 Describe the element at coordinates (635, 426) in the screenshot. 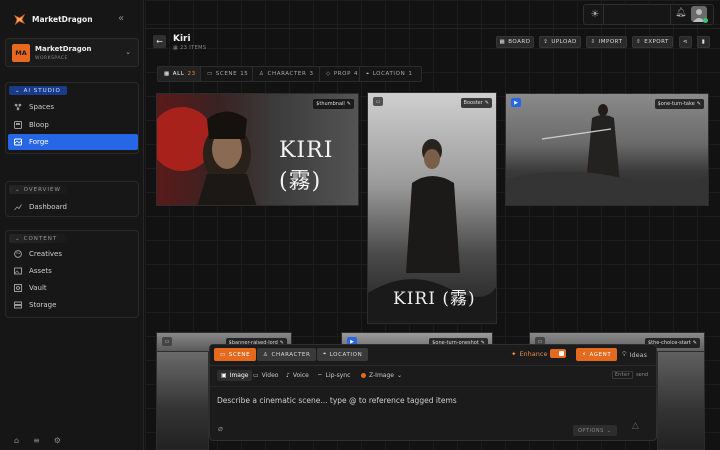

I see `warning-triangle-icon: △` at that location.